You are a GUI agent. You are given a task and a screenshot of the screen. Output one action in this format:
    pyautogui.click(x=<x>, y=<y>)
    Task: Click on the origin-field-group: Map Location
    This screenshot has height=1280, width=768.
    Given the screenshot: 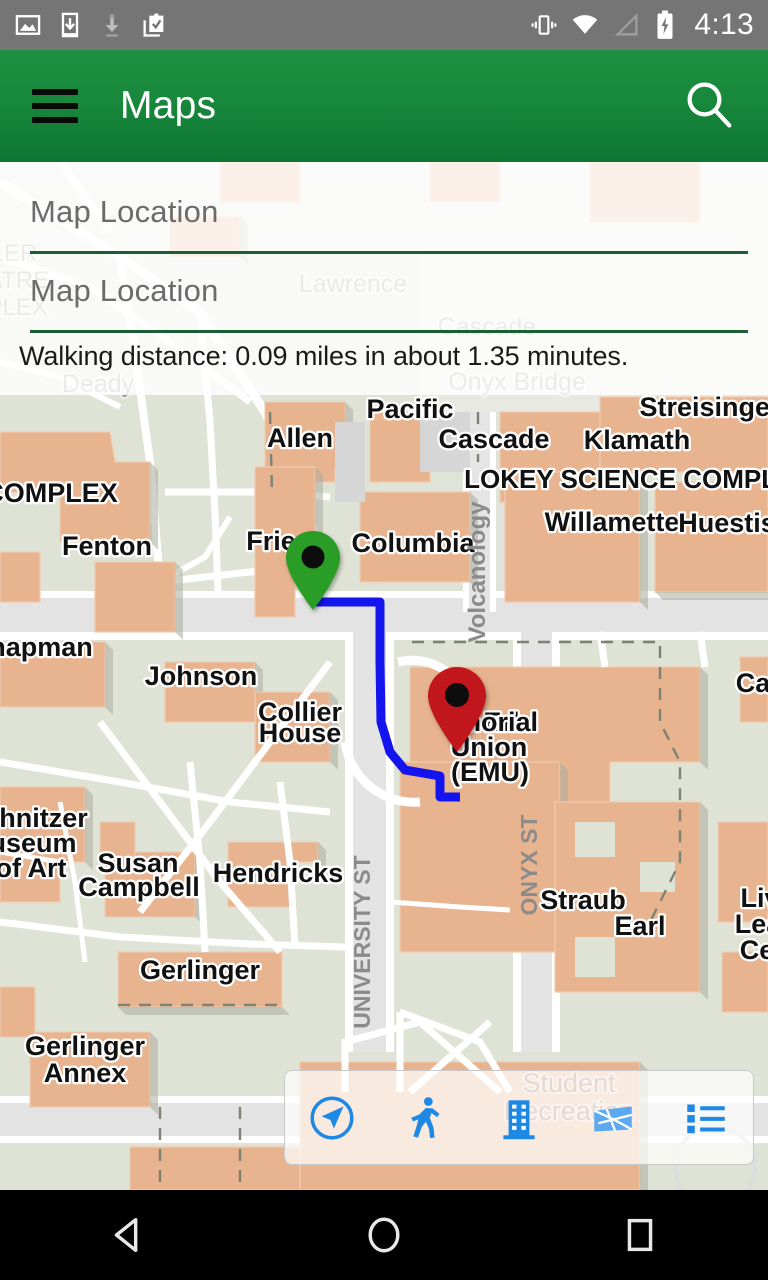 What is the action you would take?
    pyautogui.click(x=389, y=224)
    